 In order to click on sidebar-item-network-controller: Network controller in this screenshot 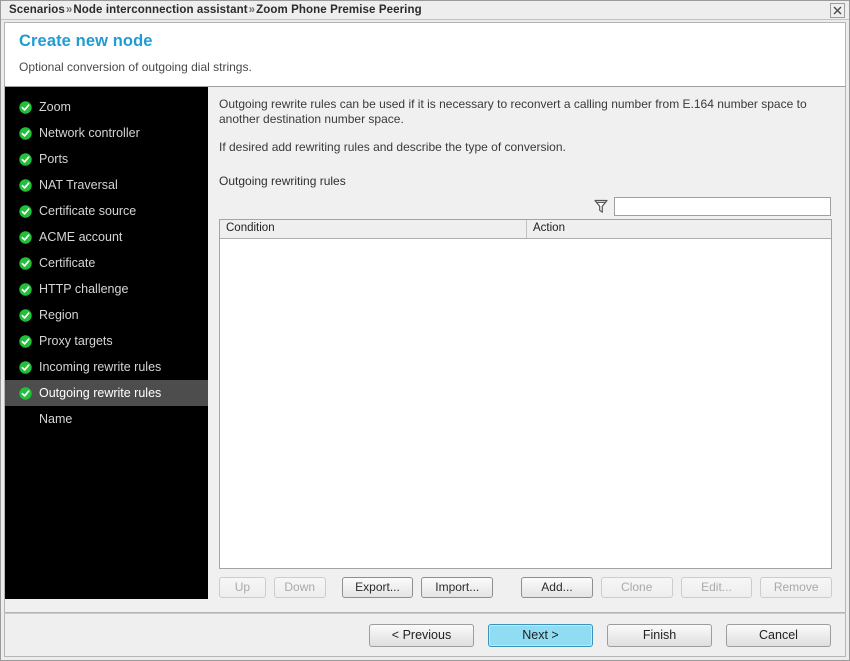, I will do `click(106, 133)`.